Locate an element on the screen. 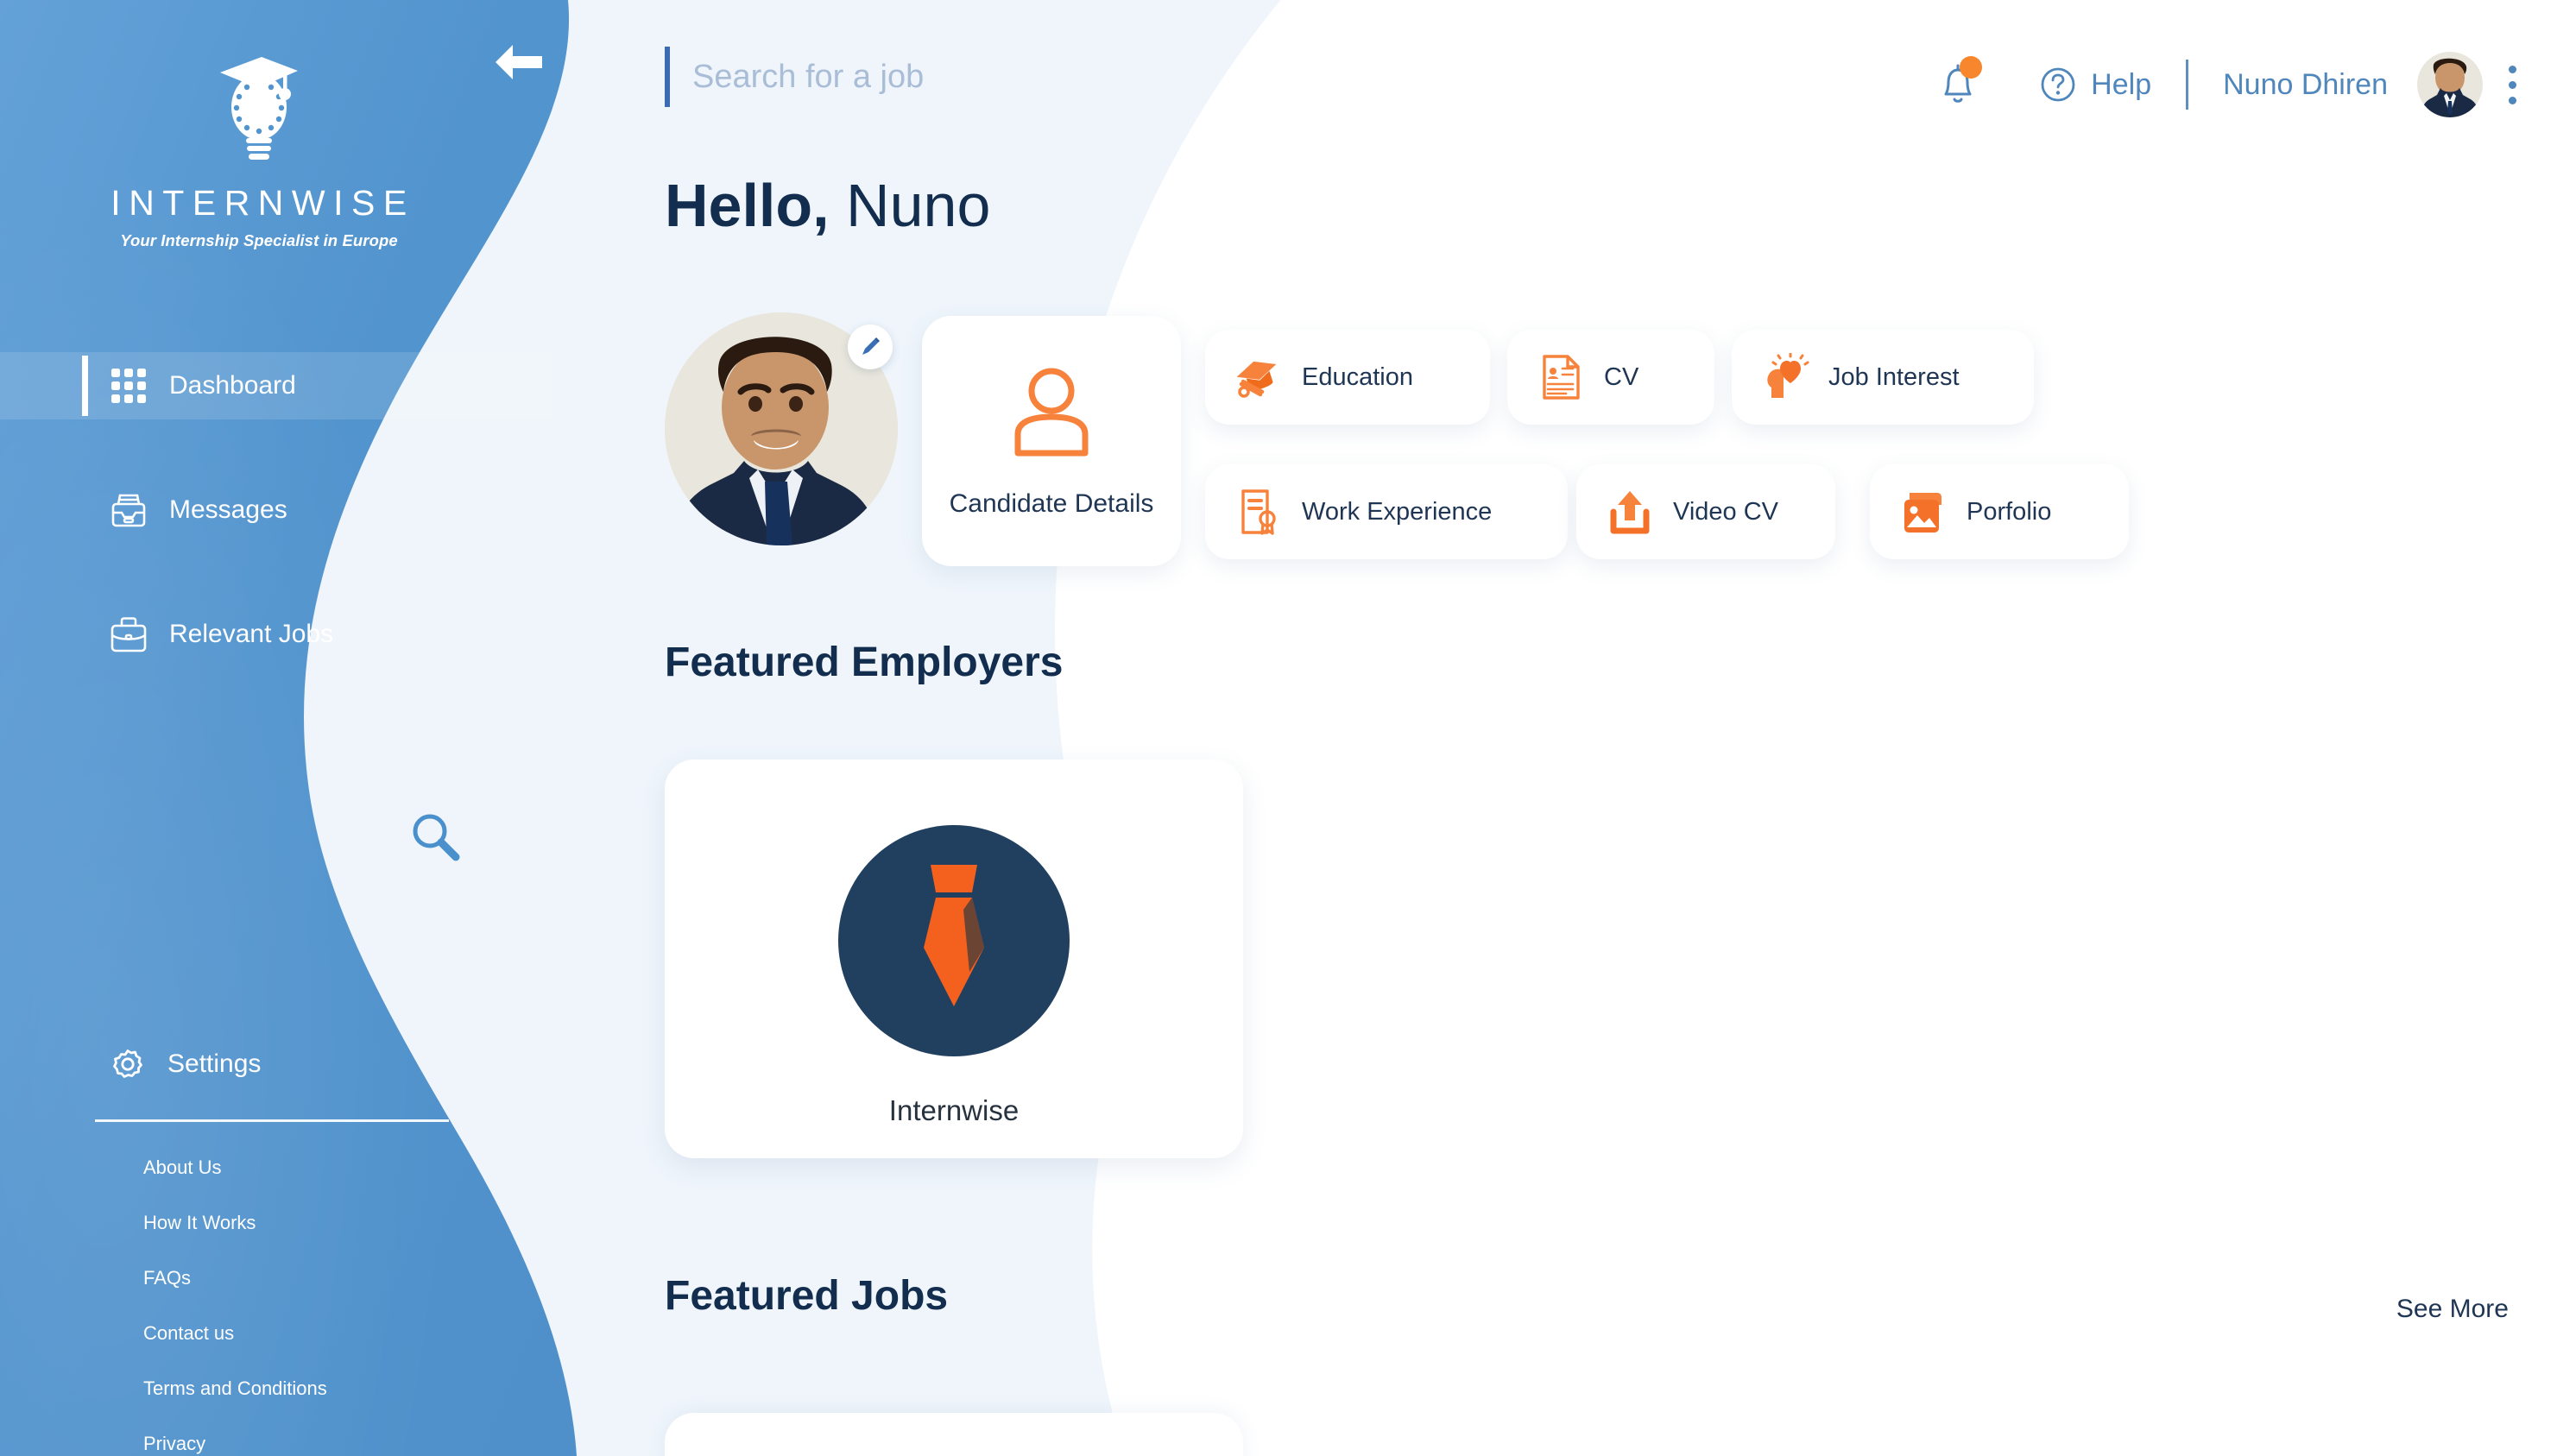  sidebar-item-messages: Messages is located at coordinates (276, 510).